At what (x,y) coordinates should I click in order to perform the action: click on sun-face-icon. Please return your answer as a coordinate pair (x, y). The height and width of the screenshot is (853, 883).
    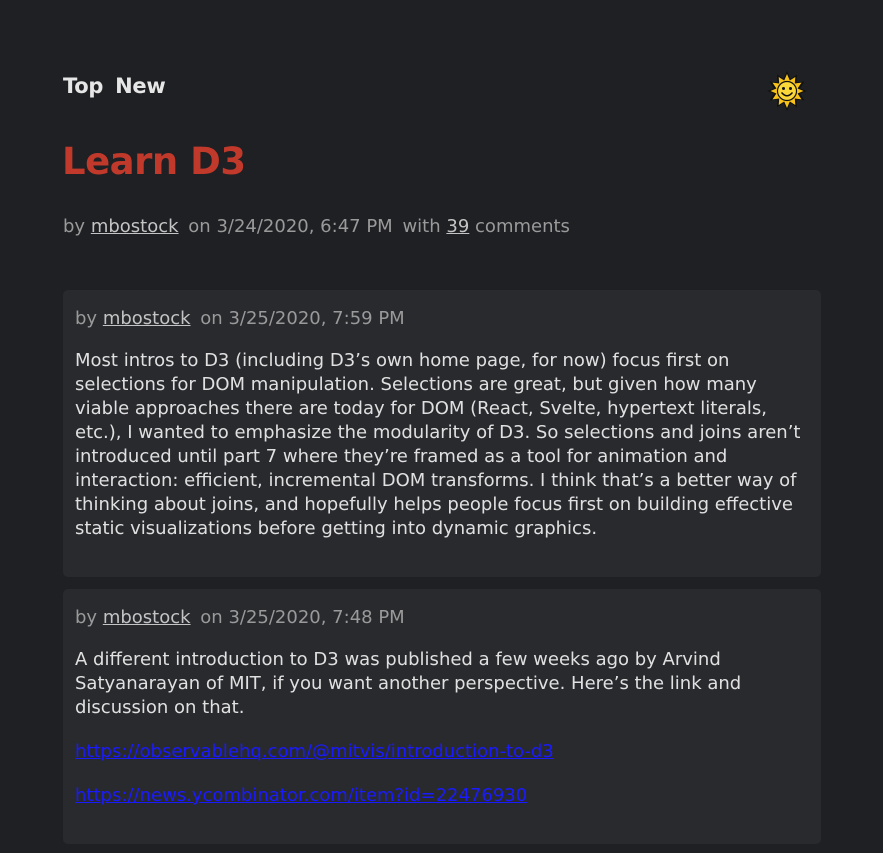
    Looking at the image, I should click on (787, 91).